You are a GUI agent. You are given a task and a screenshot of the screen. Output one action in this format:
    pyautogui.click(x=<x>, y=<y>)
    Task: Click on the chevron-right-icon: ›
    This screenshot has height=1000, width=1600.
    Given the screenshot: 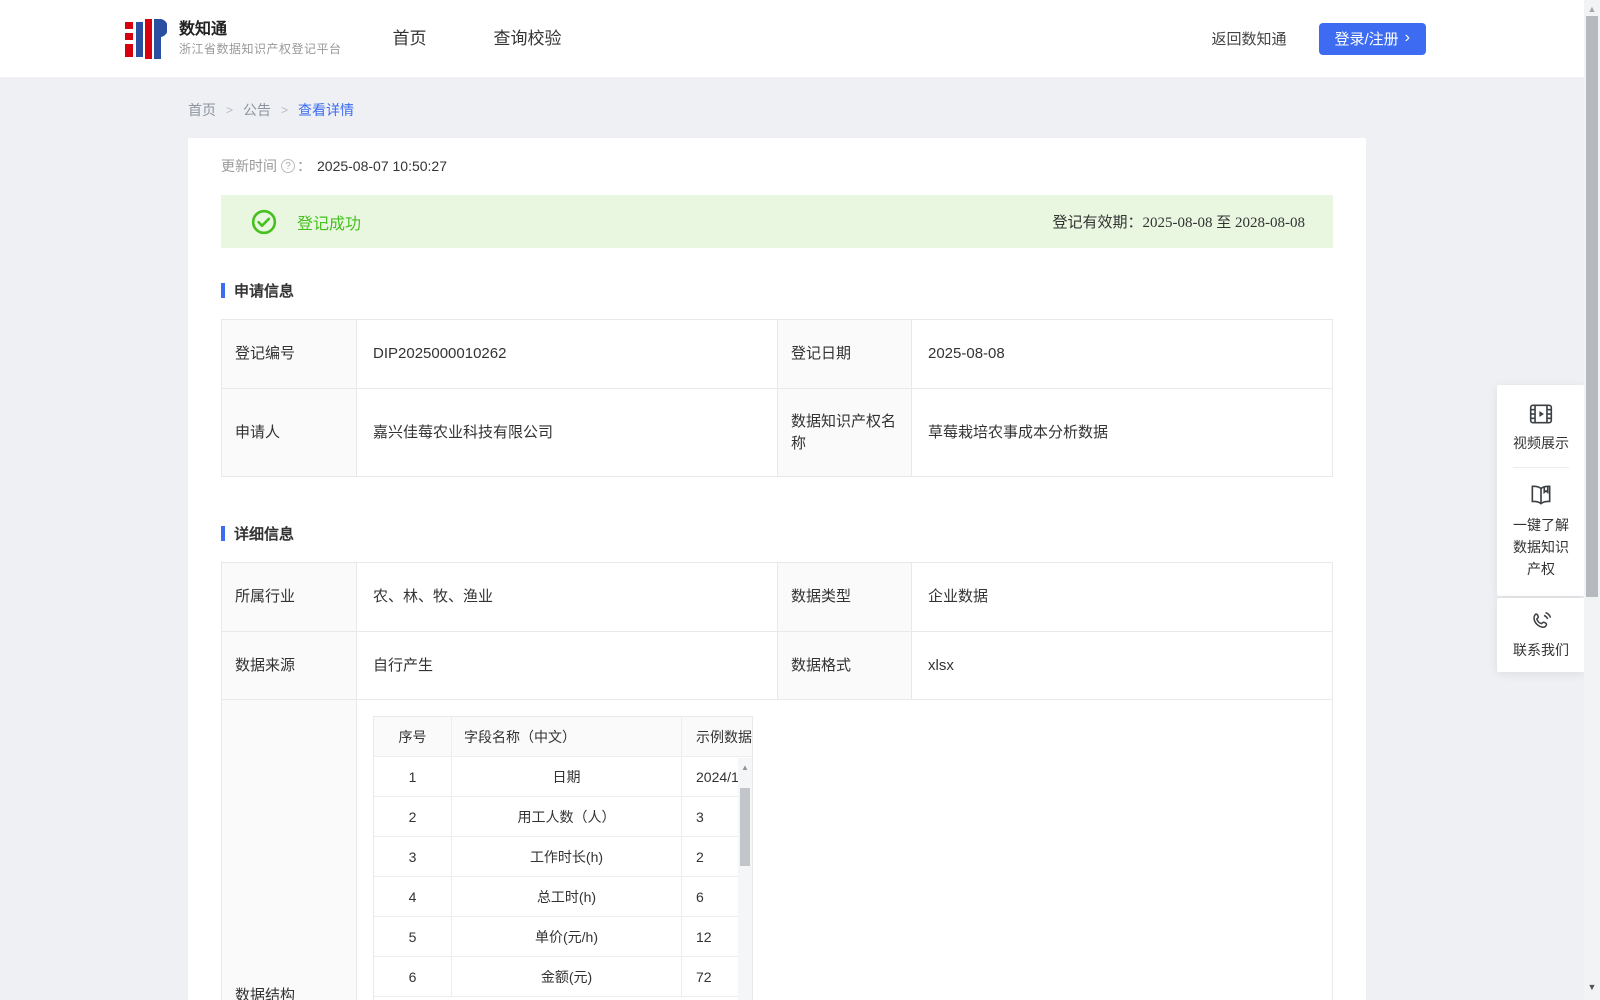 What is the action you would take?
    pyautogui.click(x=1407, y=37)
    